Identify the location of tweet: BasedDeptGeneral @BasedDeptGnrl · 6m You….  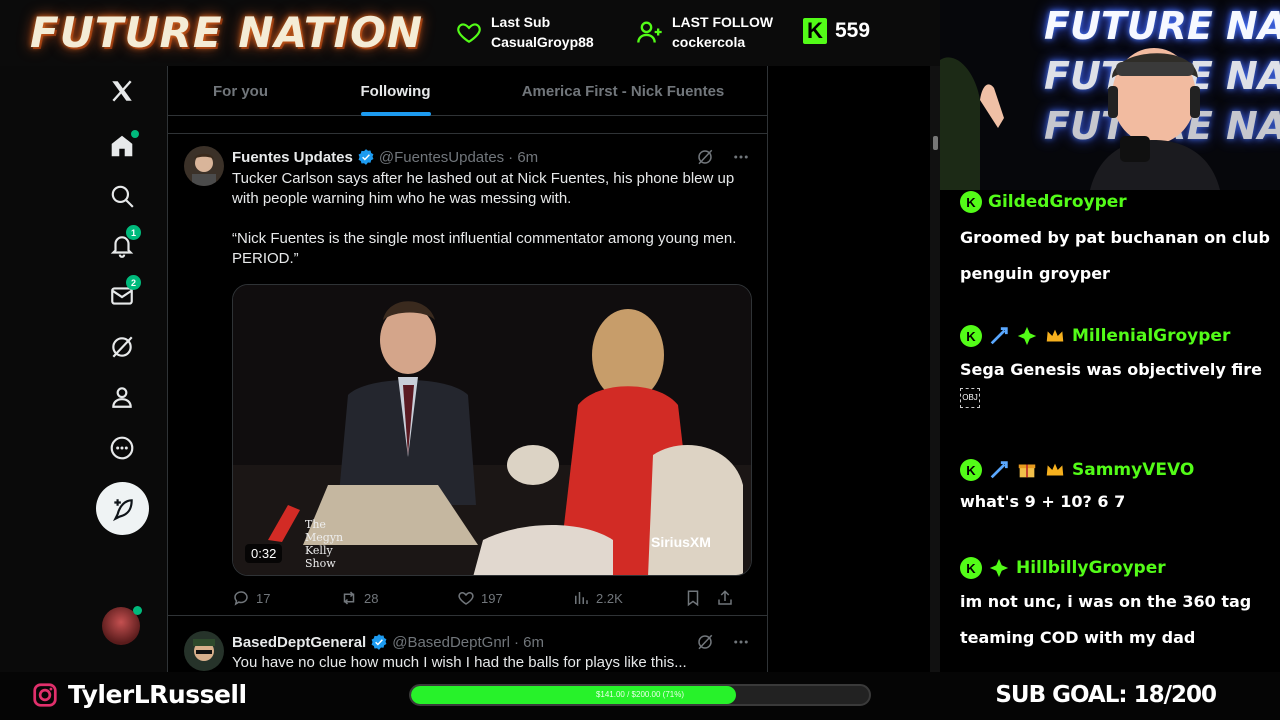
(467, 646).